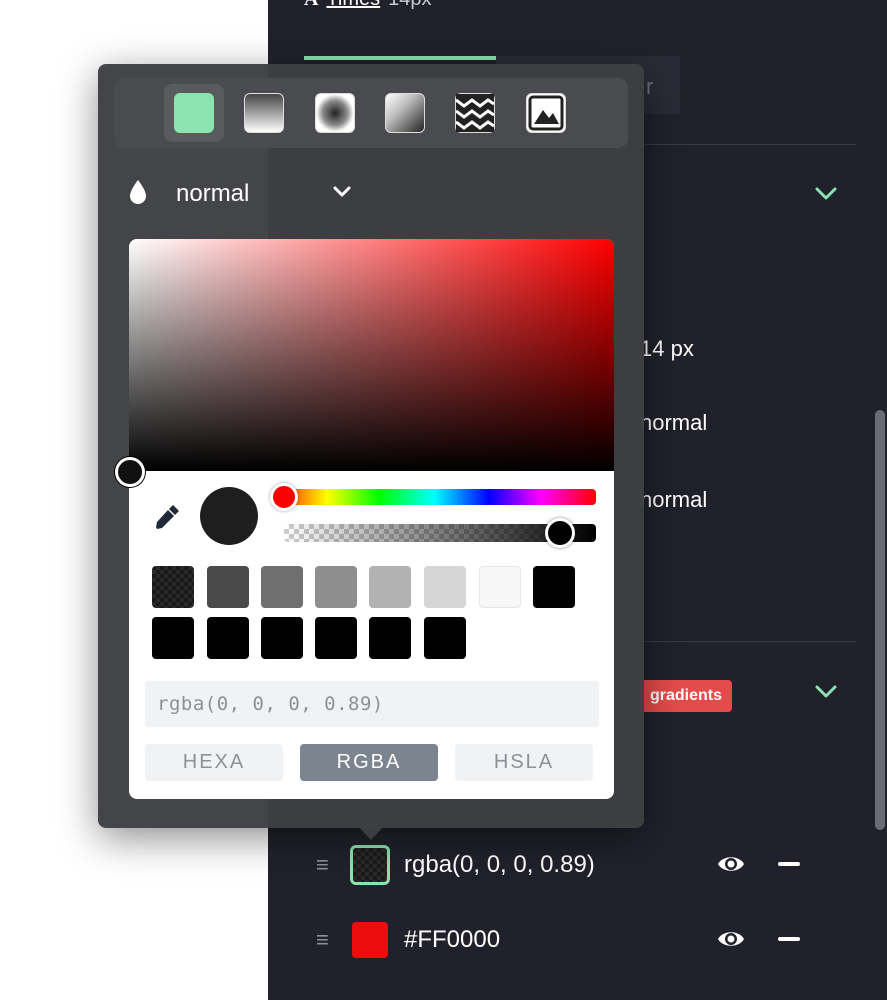 The height and width of the screenshot is (1000, 887). I want to click on font-size-field: 14 px, so click(667, 349).